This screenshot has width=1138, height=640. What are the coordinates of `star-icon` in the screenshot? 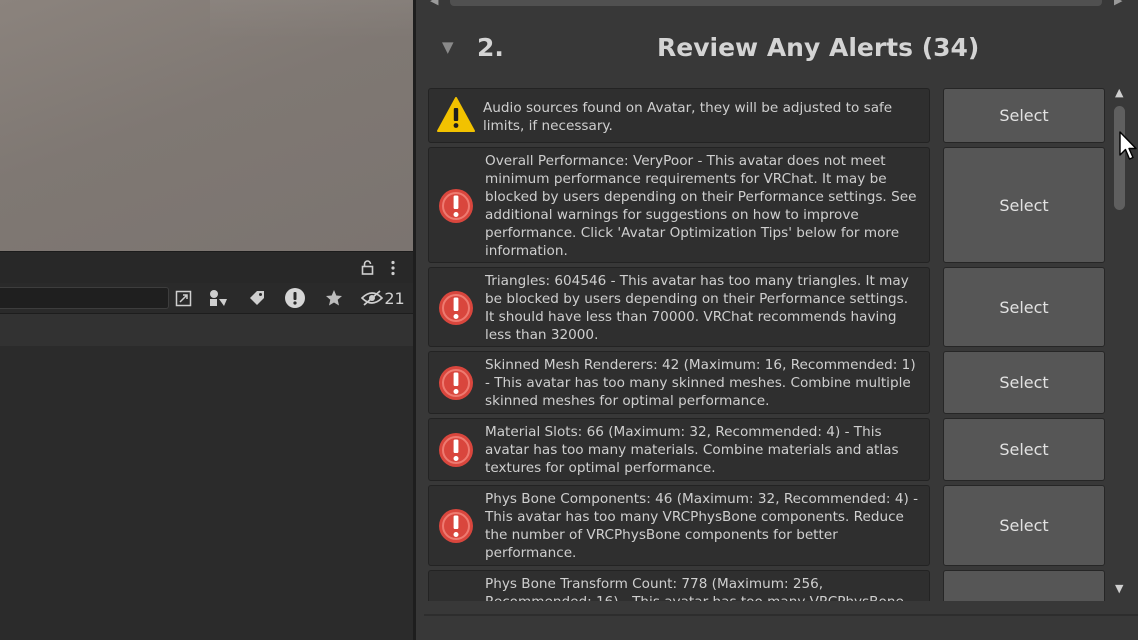 It's located at (334, 298).